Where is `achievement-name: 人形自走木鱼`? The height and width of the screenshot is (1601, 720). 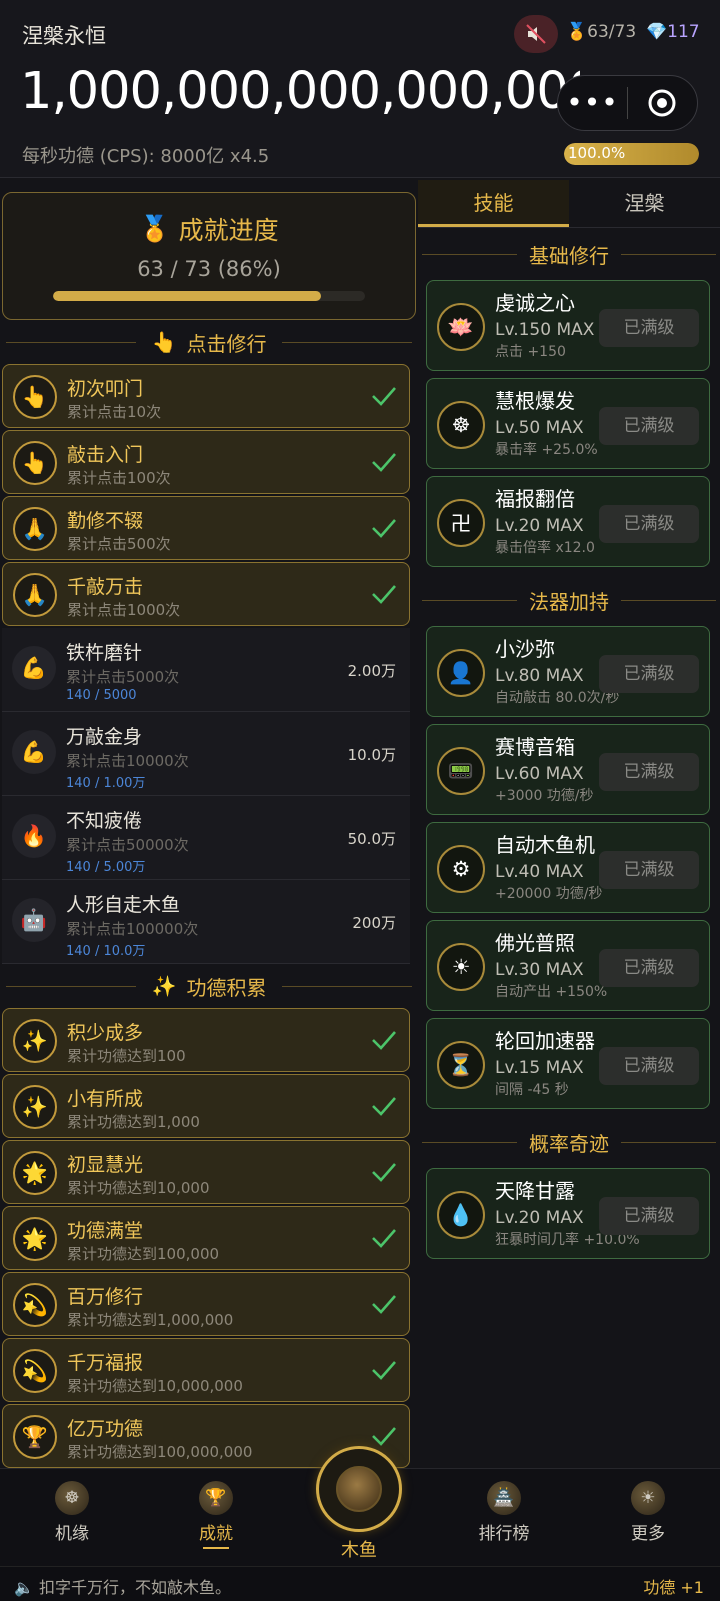 achievement-name: 人形自走木鱼 is located at coordinates (123, 905).